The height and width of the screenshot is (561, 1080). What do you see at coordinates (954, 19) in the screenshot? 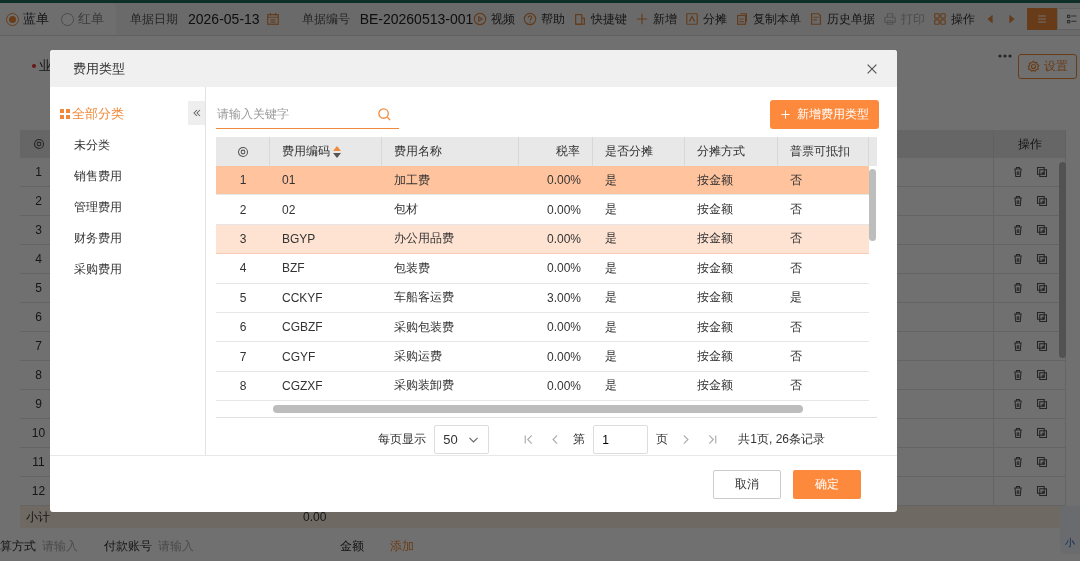
I see `toolbar-button: 操作` at bounding box center [954, 19].